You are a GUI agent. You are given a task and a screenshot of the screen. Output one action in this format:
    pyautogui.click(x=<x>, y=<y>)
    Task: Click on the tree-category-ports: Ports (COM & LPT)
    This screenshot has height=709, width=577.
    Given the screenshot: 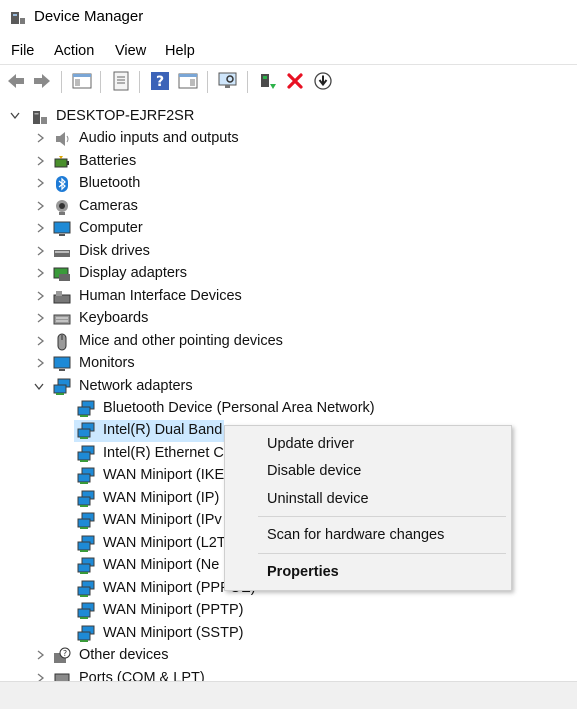 What is the action you would take?
    pyautogui.click(x=160, y=674)
    